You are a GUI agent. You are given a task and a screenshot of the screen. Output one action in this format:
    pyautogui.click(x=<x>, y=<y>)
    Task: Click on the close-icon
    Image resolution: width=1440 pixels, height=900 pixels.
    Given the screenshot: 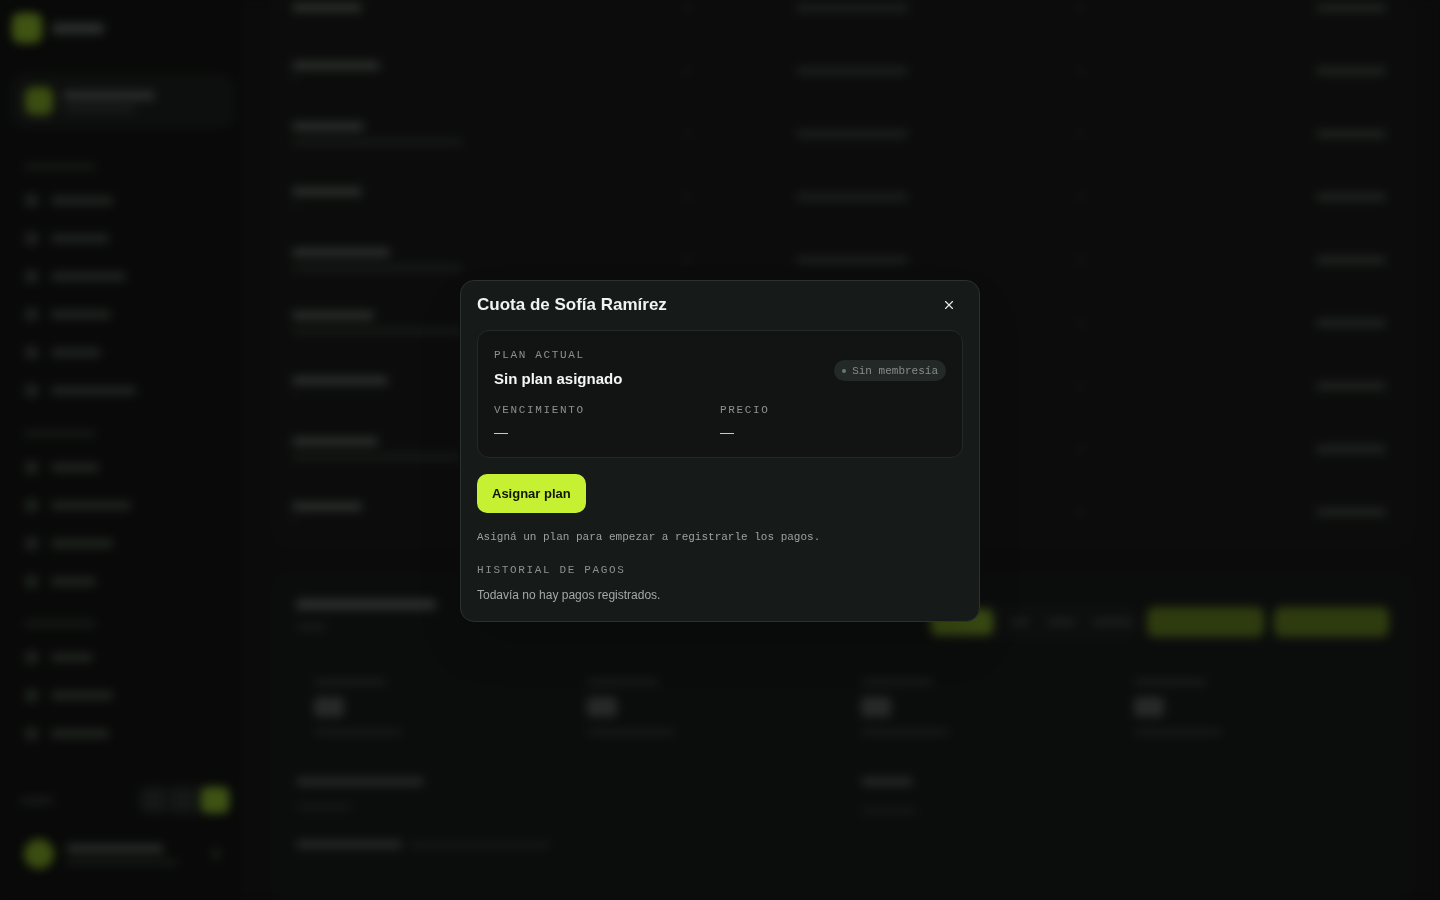 What is the action you would take?
    pyautogui.click(x=949, y=305)
    